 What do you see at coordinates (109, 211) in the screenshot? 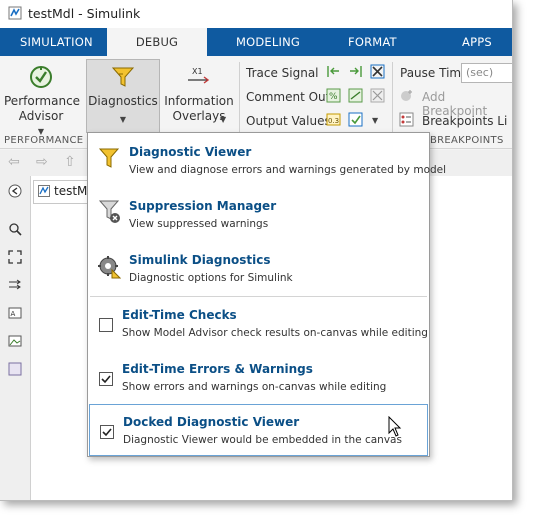
I see `suppression-manager-icon` at bounding box center [109, 211].